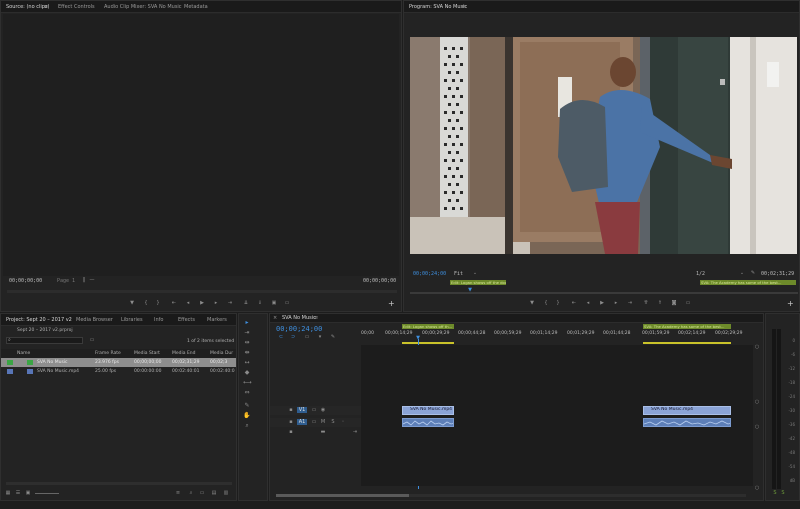 Image resolution: width=800 pixels, height=509 pixels. What do you see at coordinates (132, 320) in the screenshot?
I see `tab-libraries: Libraries` at bounding box center [132, 320].